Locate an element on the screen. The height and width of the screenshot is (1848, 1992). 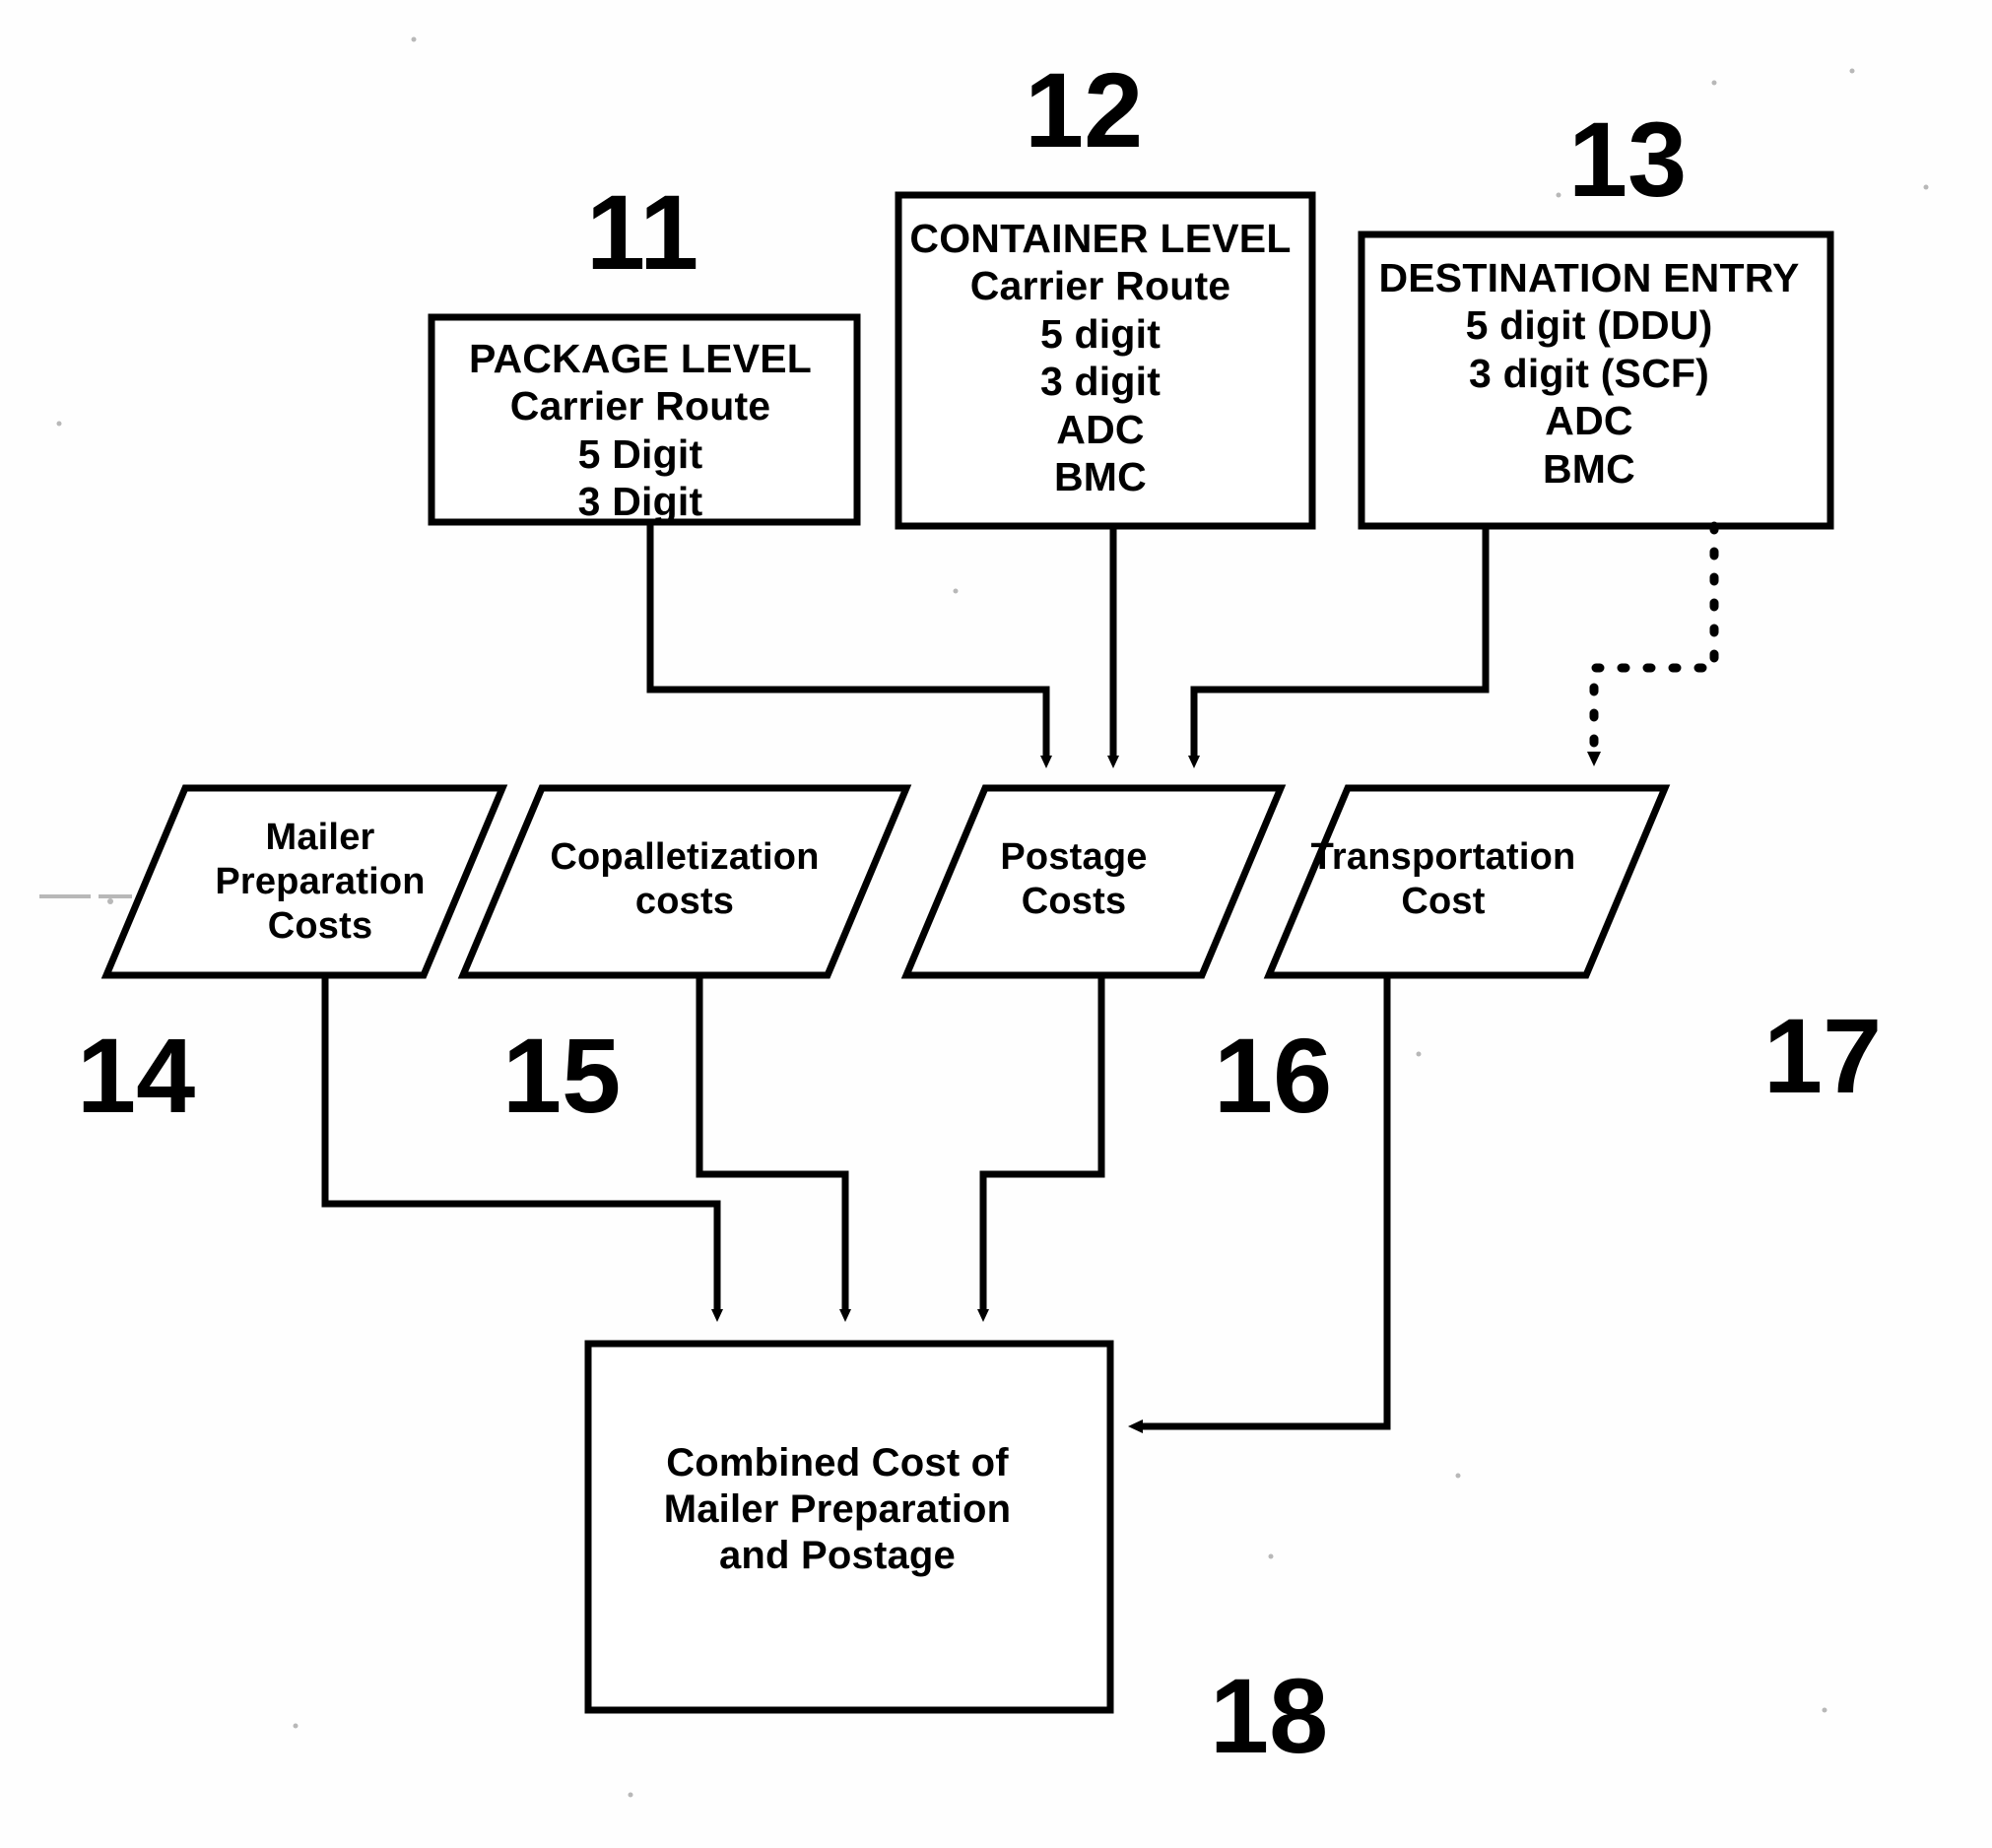
edge-destination-to-transportation-dotted is located at coordinates (1653, 643).